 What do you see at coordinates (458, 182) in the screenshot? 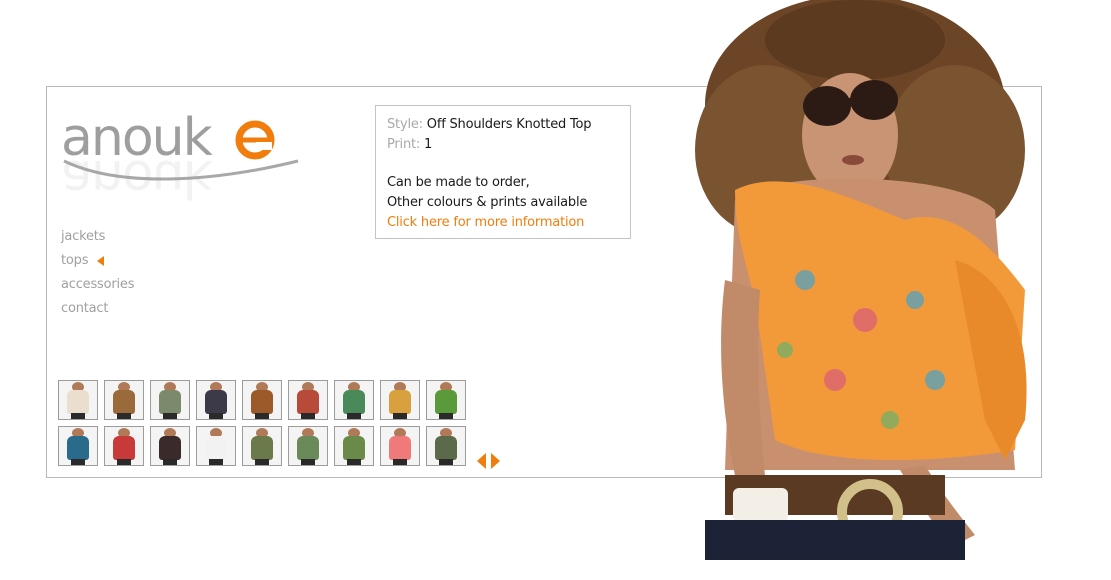
I see `made-to-order-text: Can be made to order,` at bounding box center [458, 182].